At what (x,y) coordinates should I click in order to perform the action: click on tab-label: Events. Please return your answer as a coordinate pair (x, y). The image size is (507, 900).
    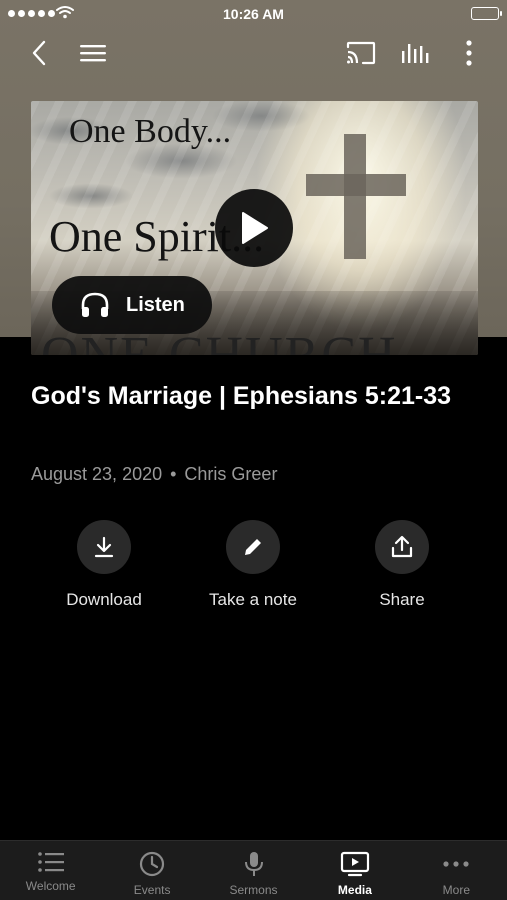
    Looking at the image, I should click on (152, 890).